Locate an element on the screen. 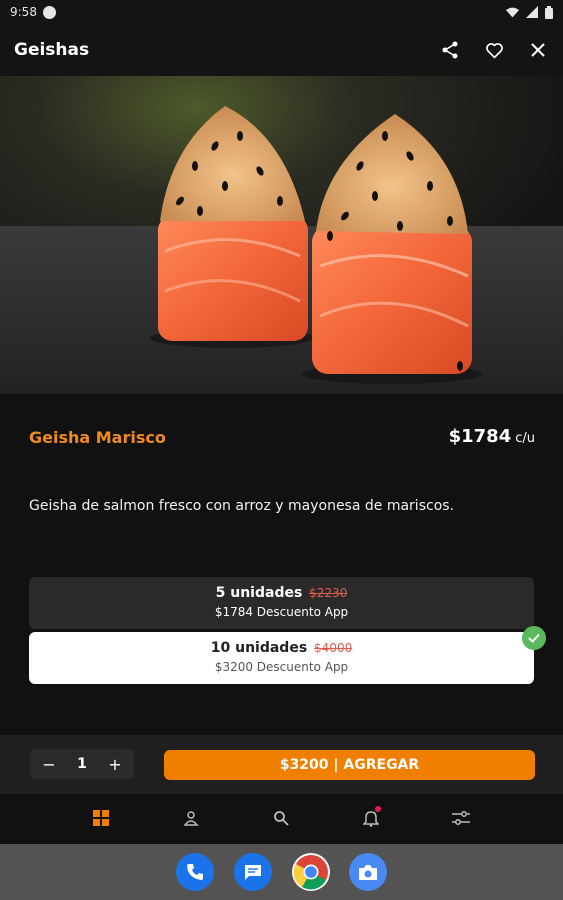 This screenshot has width=563, height=900. option-5-unidades: 5 unidades $2230 $1784 Descuento App is located at coordinates (281, 603).